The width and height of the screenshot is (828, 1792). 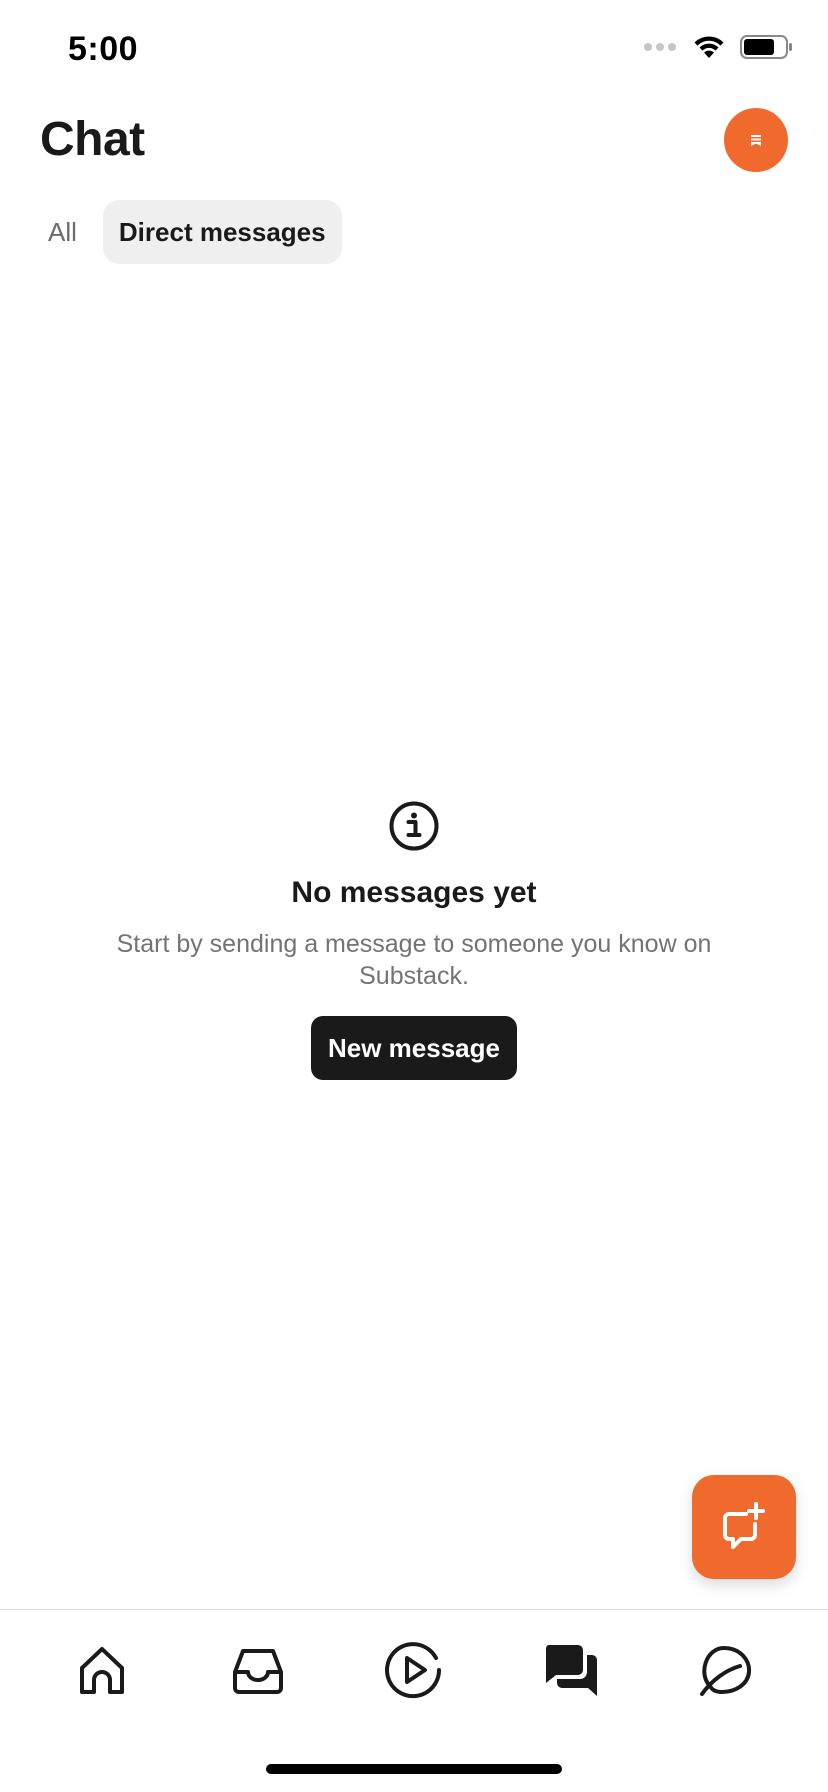 What do you see at coordinates (414, 1048) in the screenshot?
I see `new-message-button: New message` at bounding box center [414, 1048].